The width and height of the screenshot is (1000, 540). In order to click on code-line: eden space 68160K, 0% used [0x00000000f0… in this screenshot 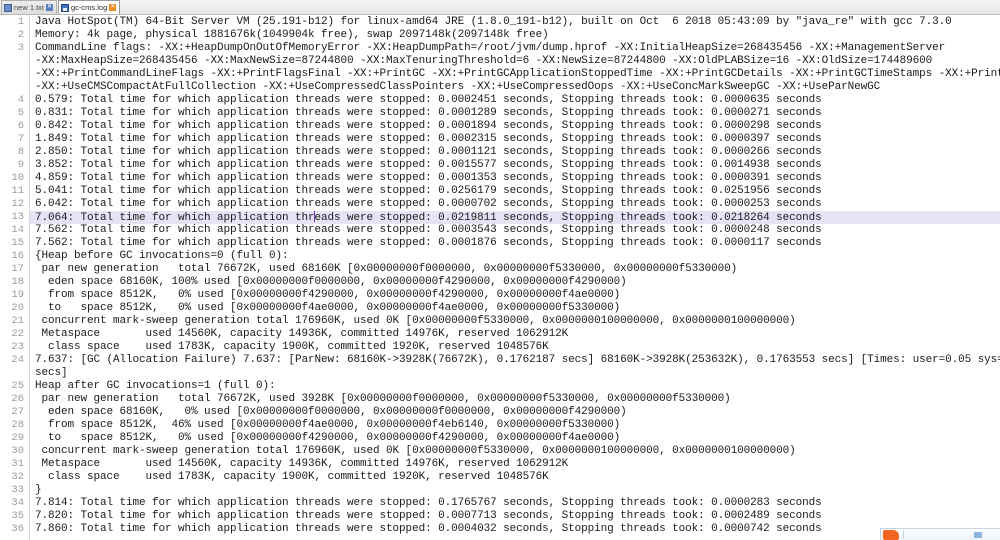, I will do `click(515, 412)`.